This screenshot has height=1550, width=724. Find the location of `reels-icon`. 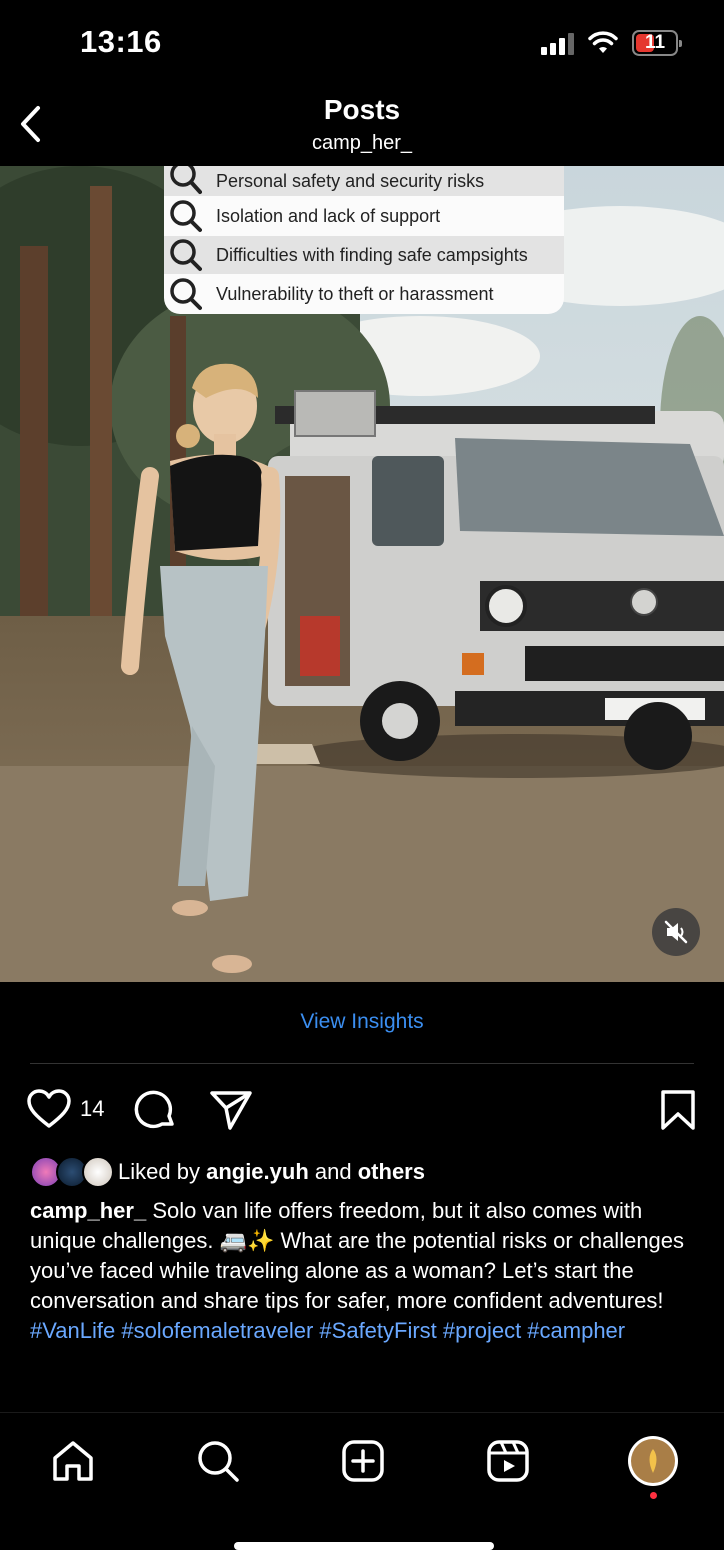

reels-icon is located at coordinates (508, 1461).